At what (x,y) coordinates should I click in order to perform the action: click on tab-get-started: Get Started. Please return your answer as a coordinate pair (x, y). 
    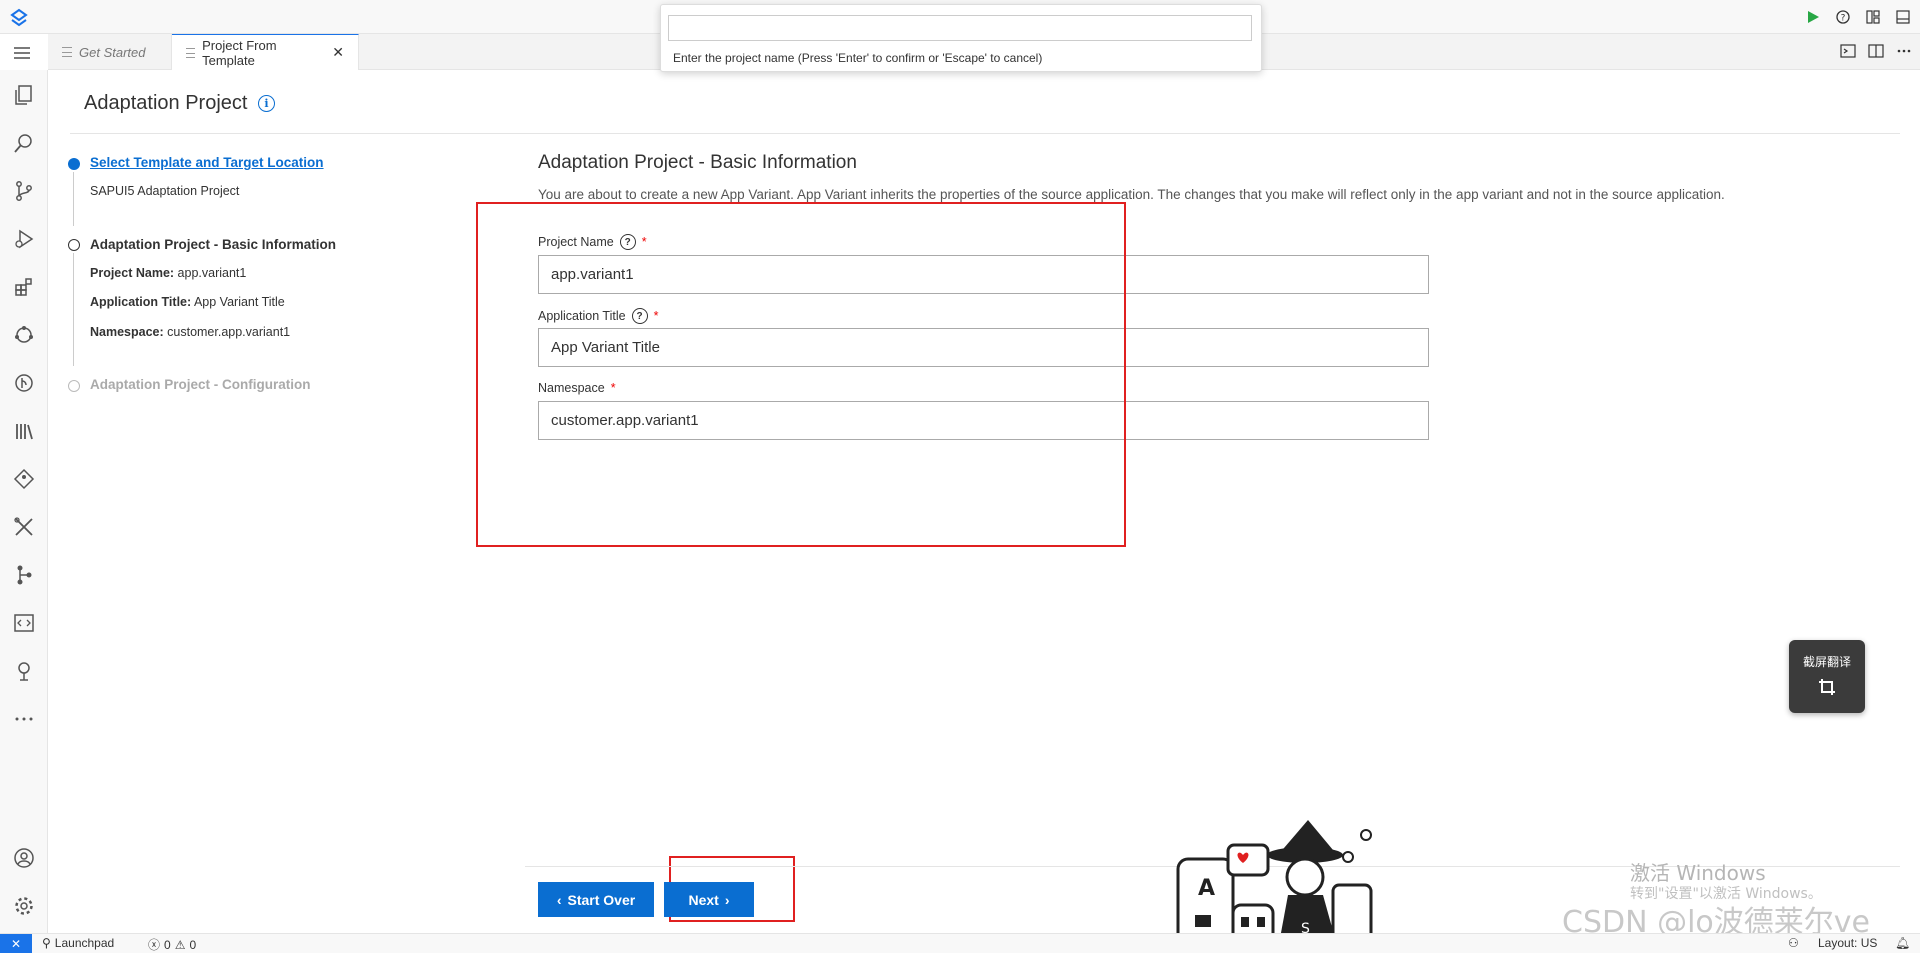
    Looking at the image, I should click on (110, 52).